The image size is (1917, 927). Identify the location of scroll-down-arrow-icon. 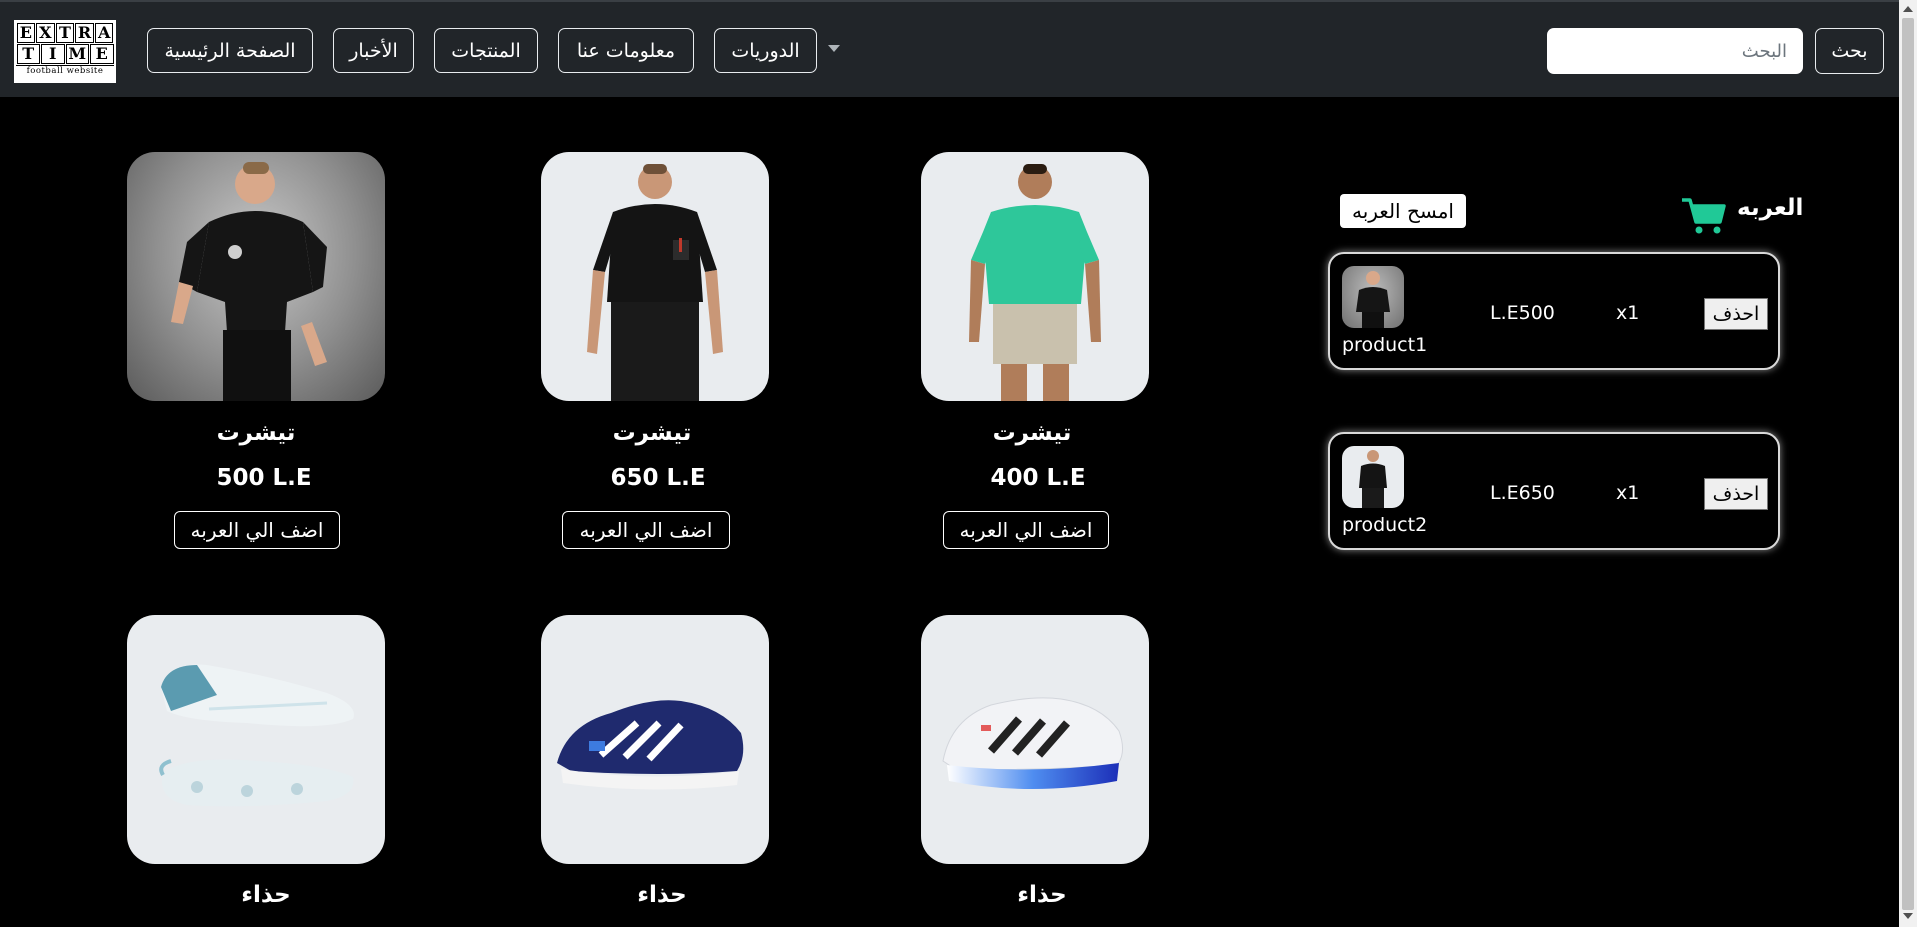
(1908, 916).